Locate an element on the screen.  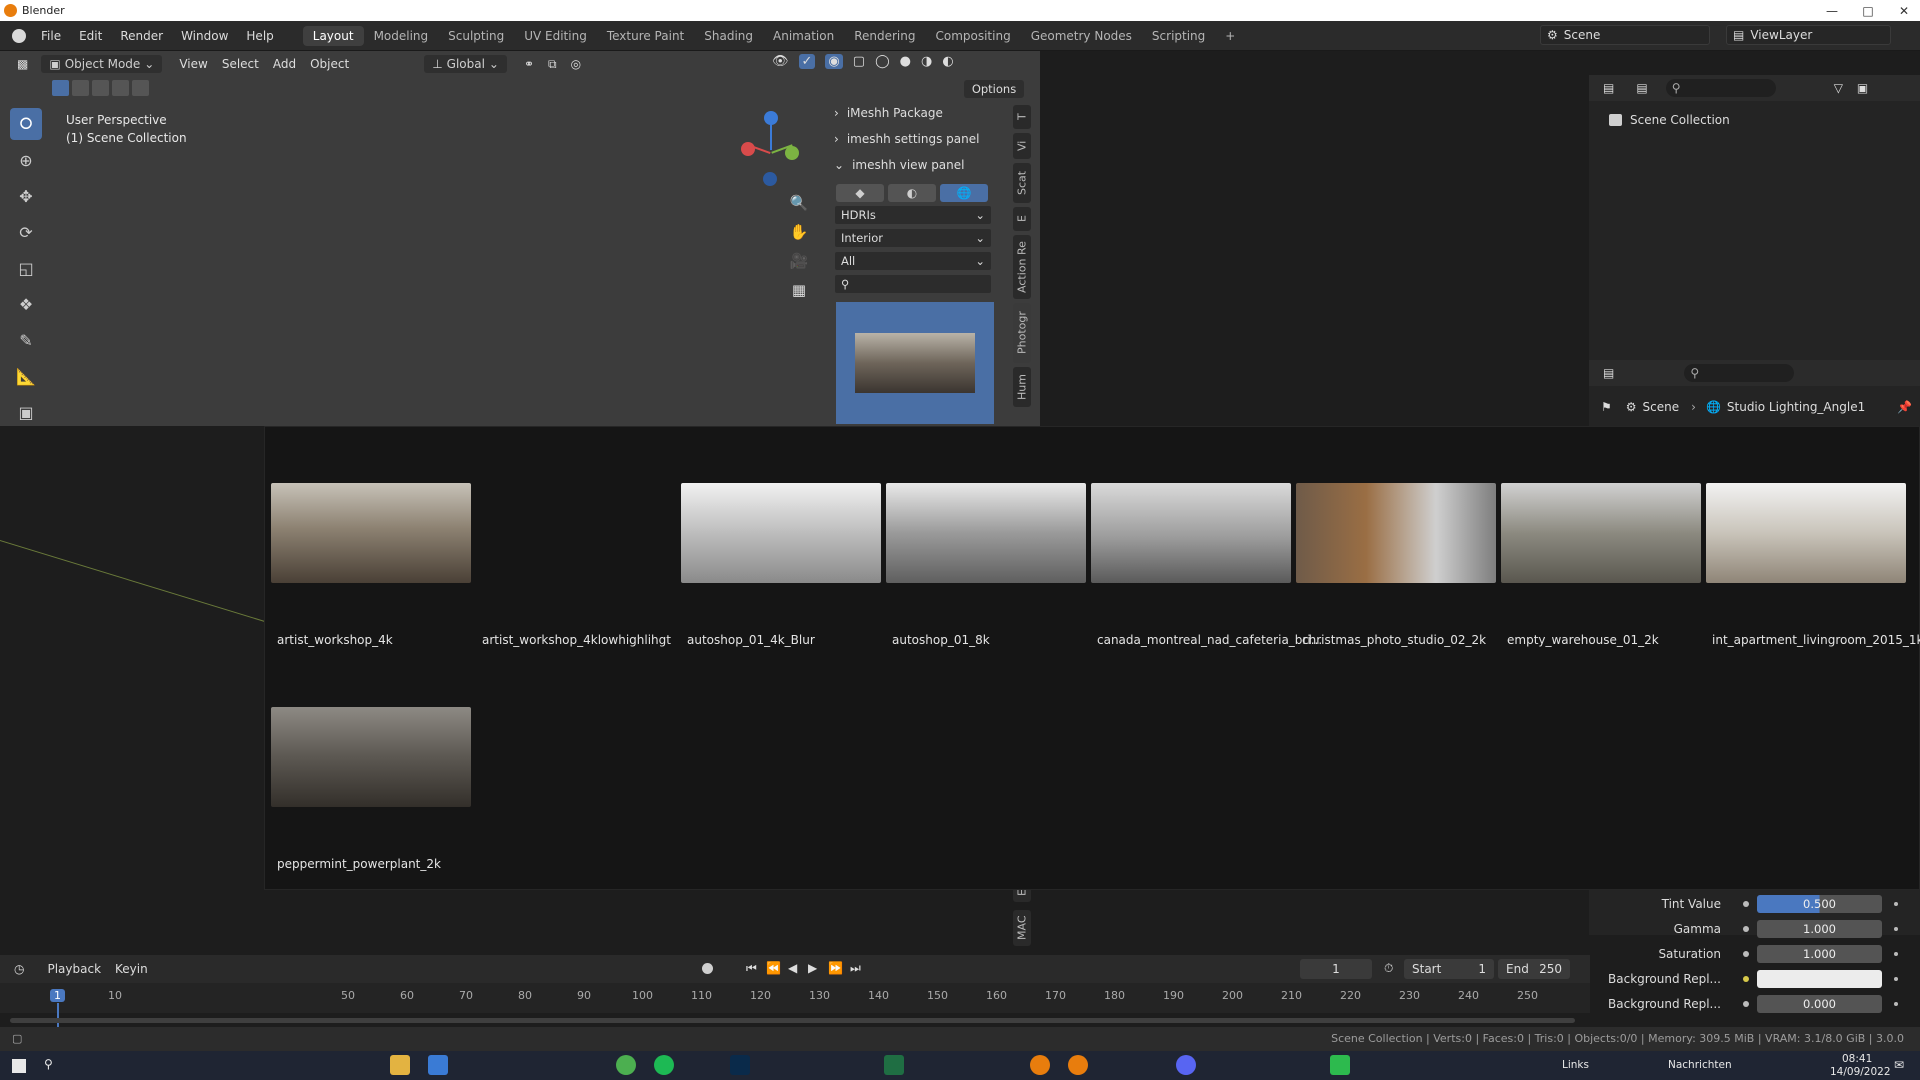
cursor-tool-icon: ⊕ is located at coordinates (26, 160).